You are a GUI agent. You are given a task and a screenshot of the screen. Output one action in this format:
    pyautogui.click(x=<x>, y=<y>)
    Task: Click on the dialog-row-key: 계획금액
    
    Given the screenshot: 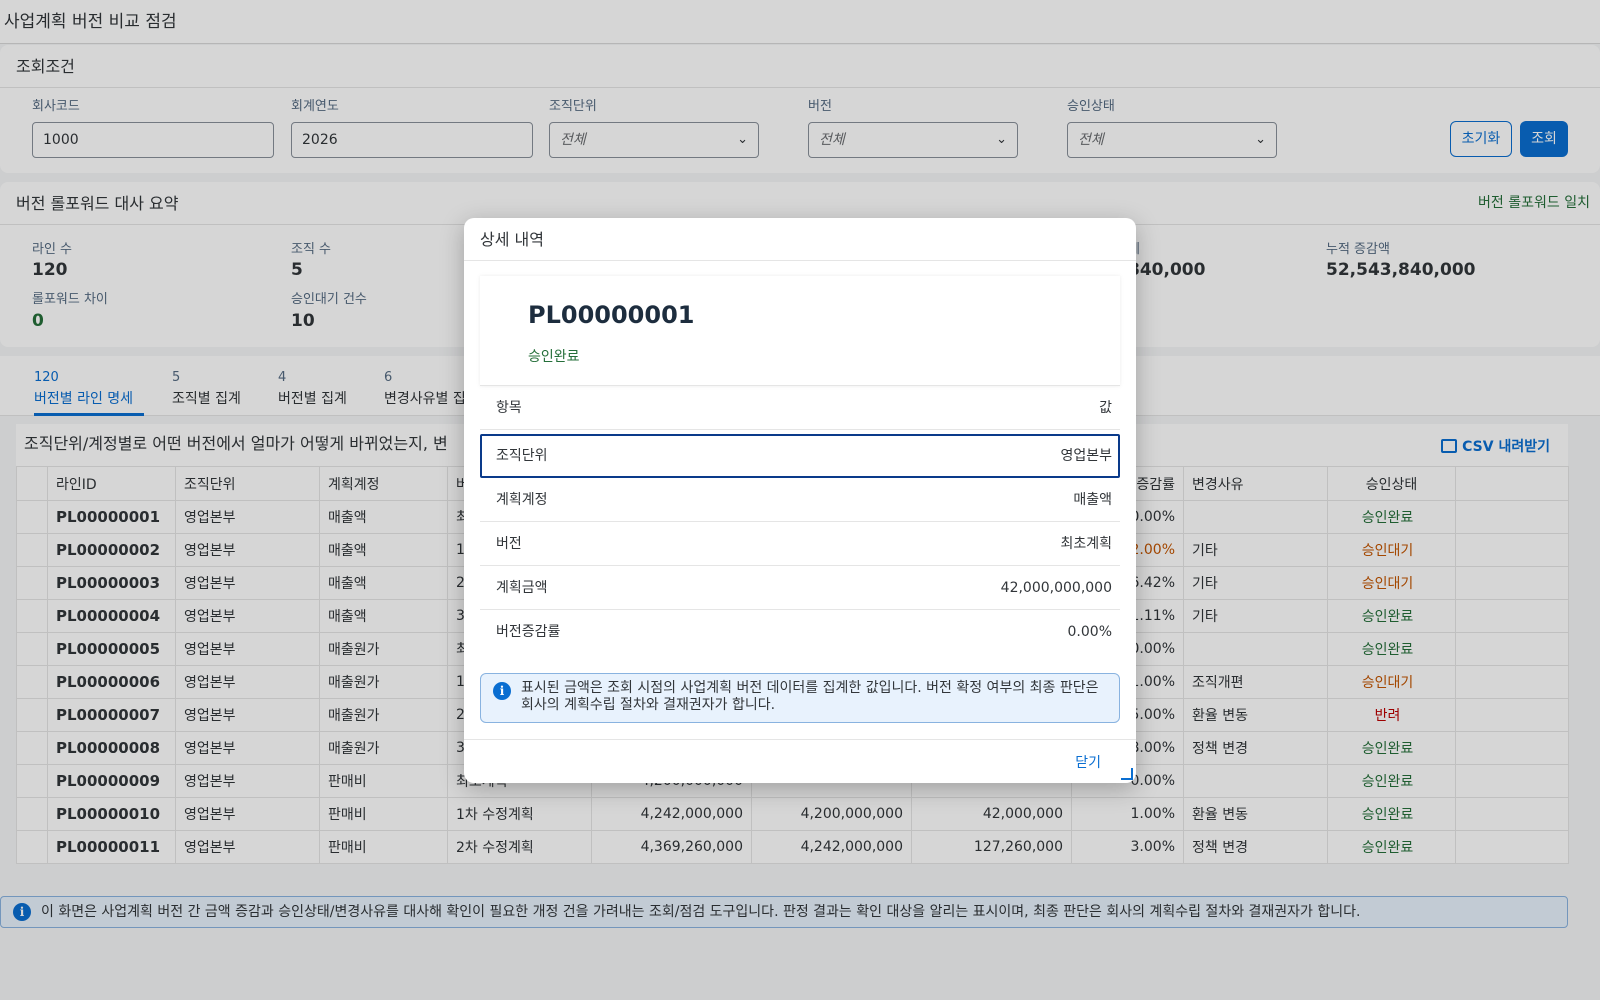 What is the action you would take?
    pyautogui.click(x=522, y=588)
    